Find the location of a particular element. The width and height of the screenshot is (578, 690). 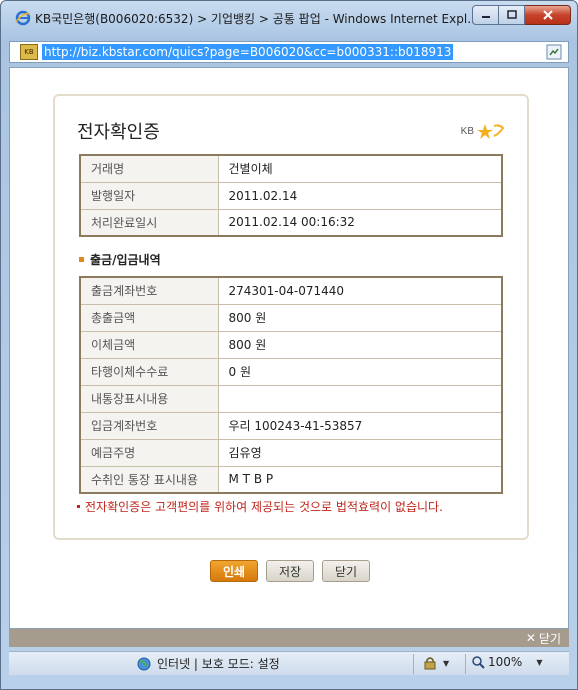

minimize-icon is located at coordinates (485, 17).